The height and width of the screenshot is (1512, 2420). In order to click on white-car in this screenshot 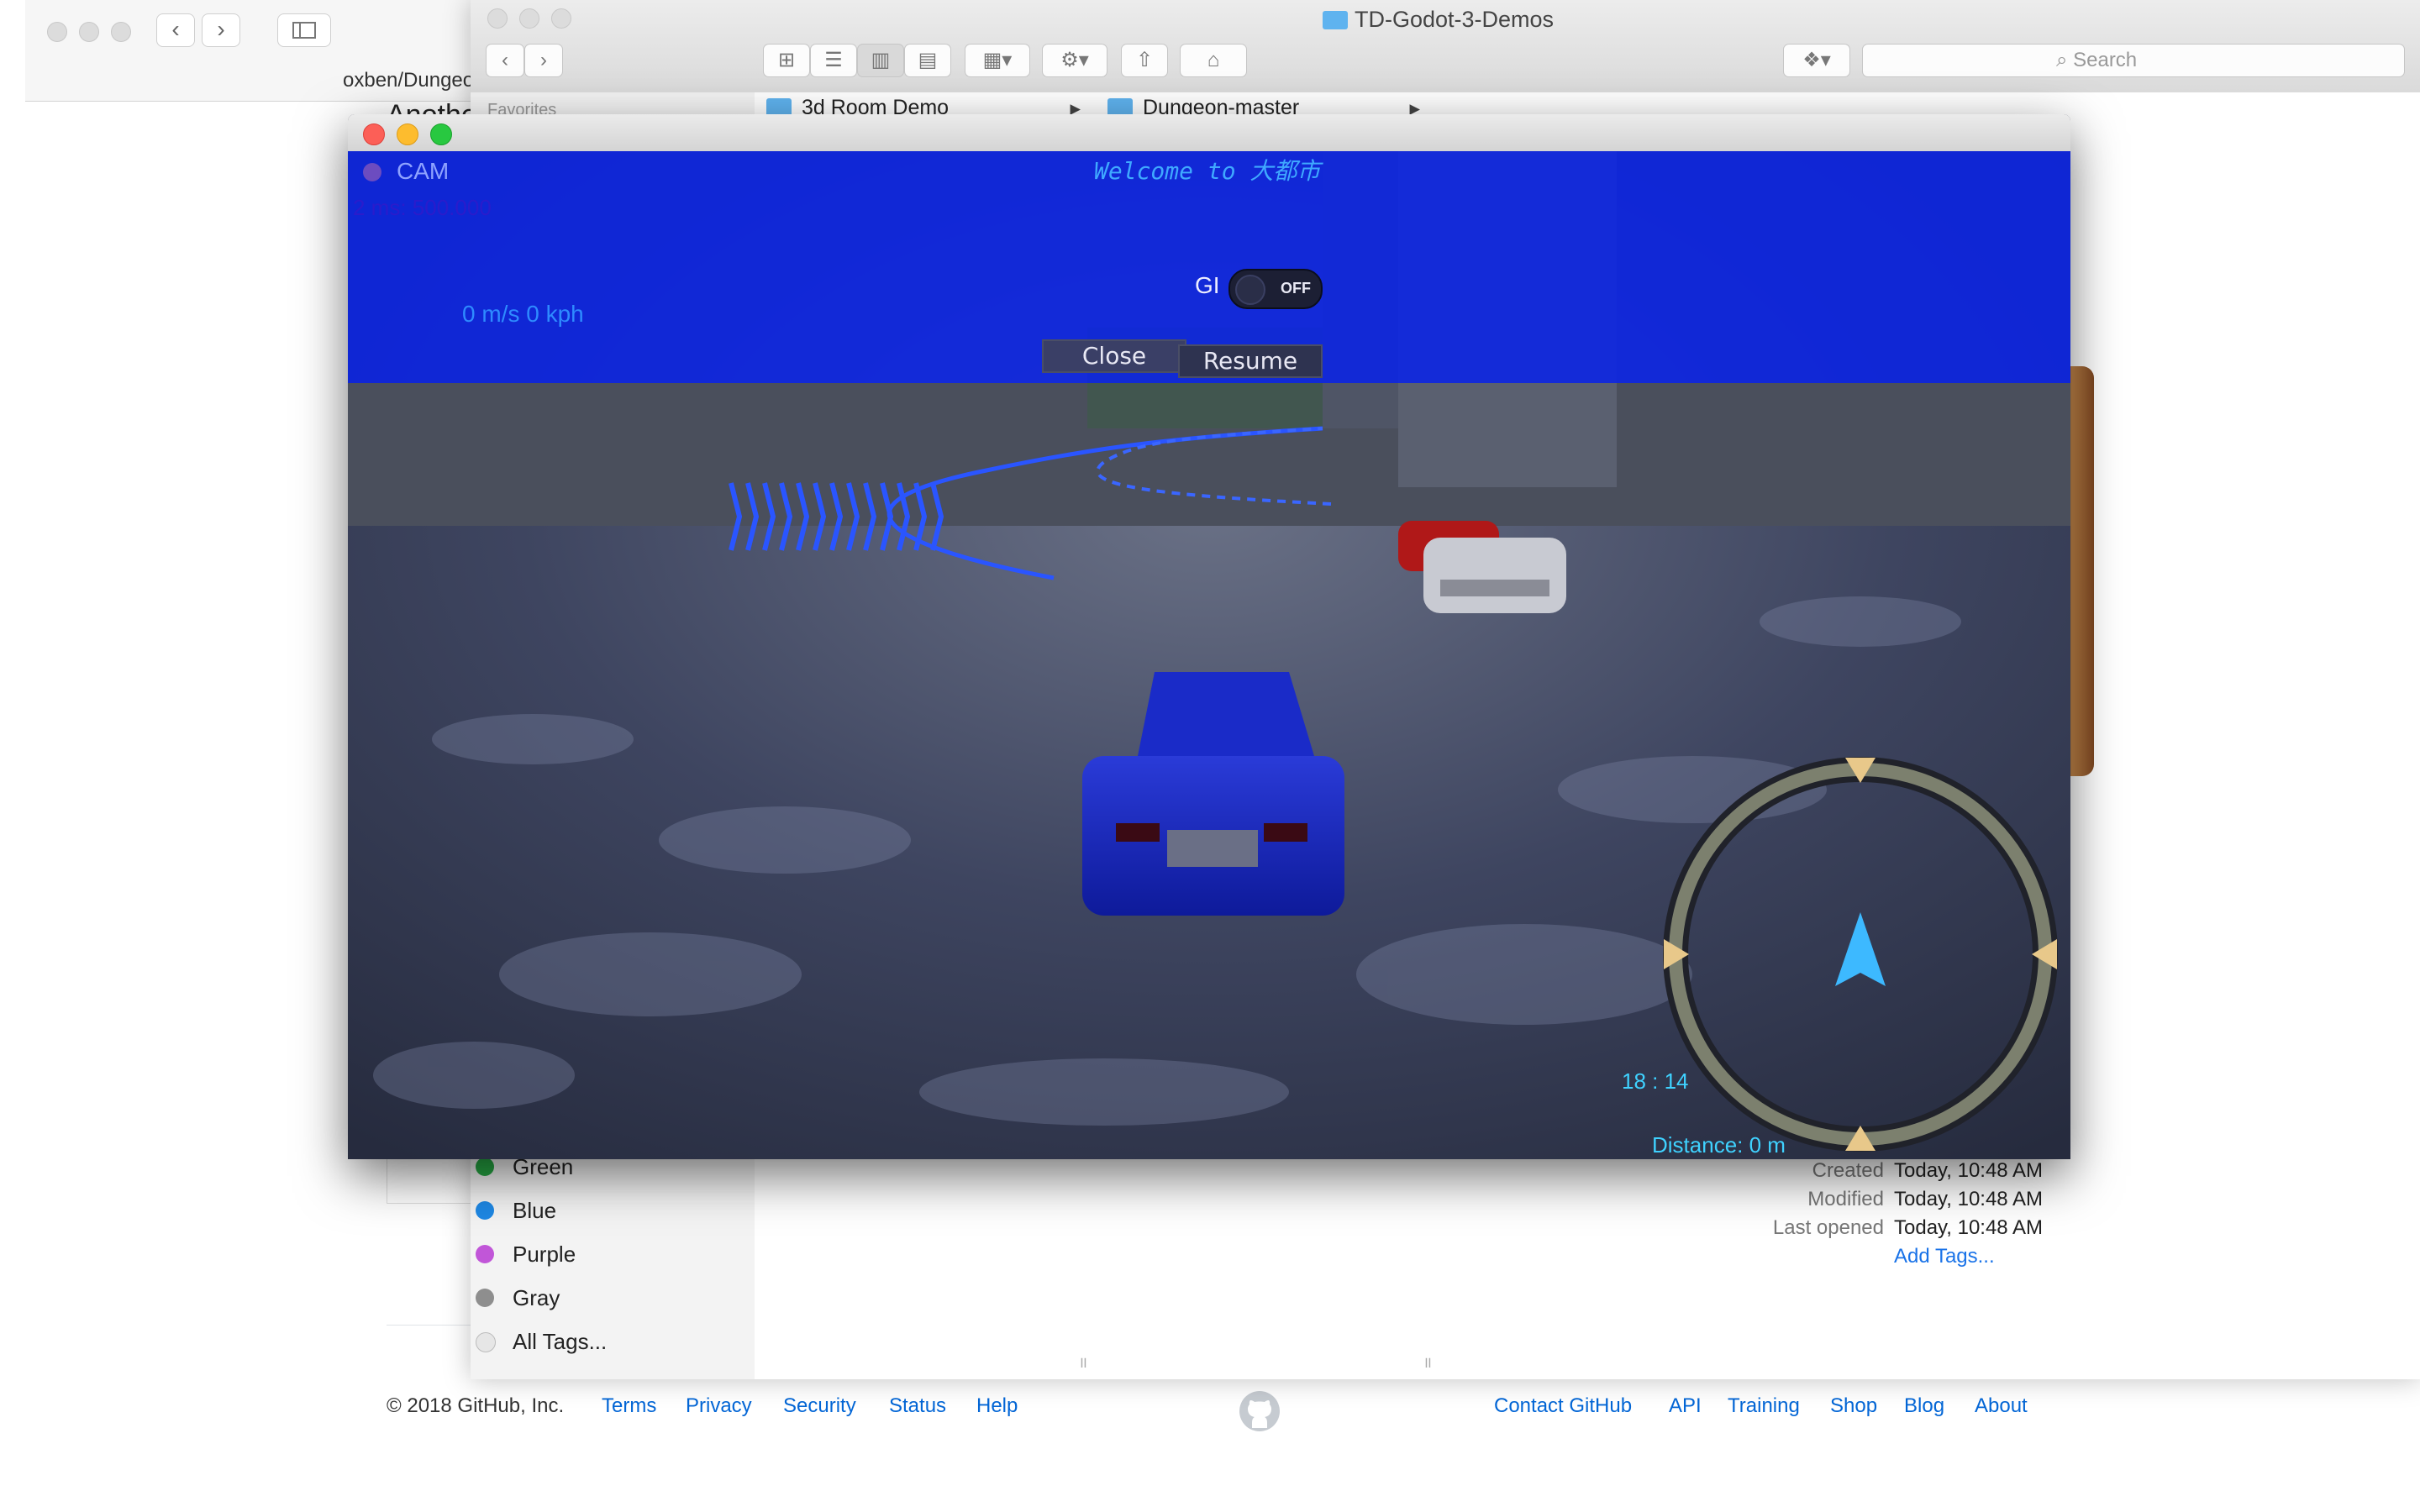, I will do `click(1495, 575)`.